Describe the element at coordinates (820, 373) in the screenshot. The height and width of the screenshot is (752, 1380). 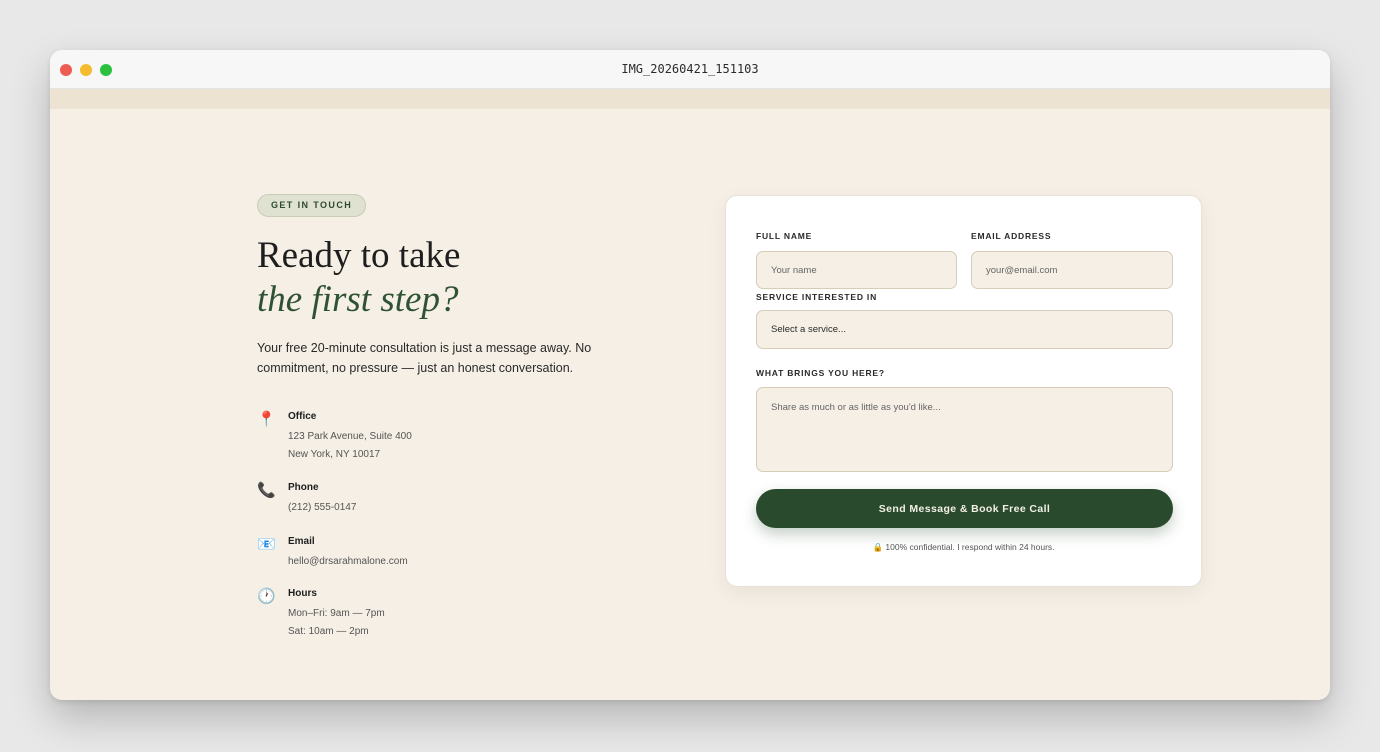
I see `message-label: WHAT BRINGS YOU HERE?` at that location.